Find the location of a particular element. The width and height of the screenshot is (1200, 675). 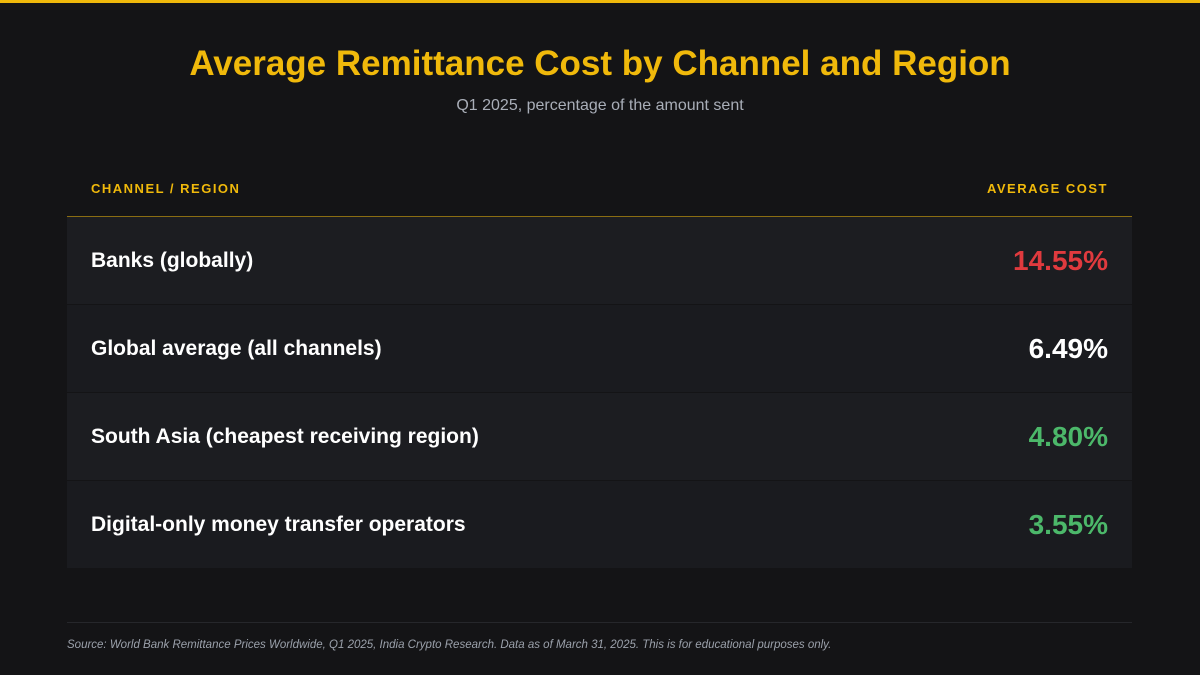

table-header: CHANNEL / REGION AVERAGE COST is located at coordinates (599, 188).